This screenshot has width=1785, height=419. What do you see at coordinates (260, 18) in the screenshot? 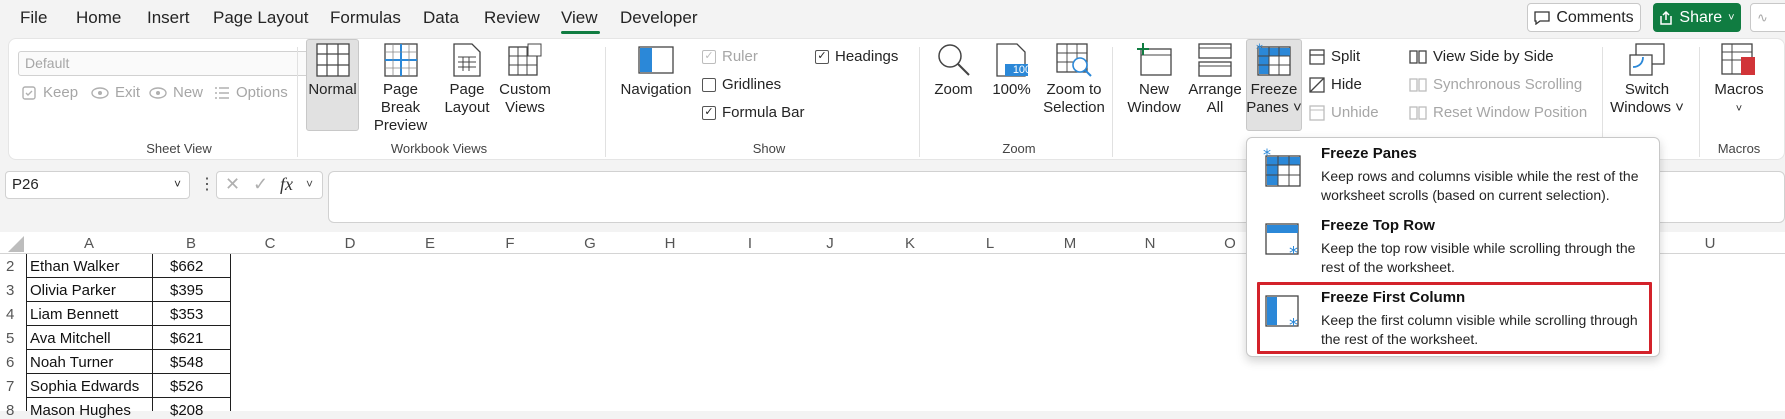
I see `menu-page-layout: Page Layout` at bounding box center [260, 18].